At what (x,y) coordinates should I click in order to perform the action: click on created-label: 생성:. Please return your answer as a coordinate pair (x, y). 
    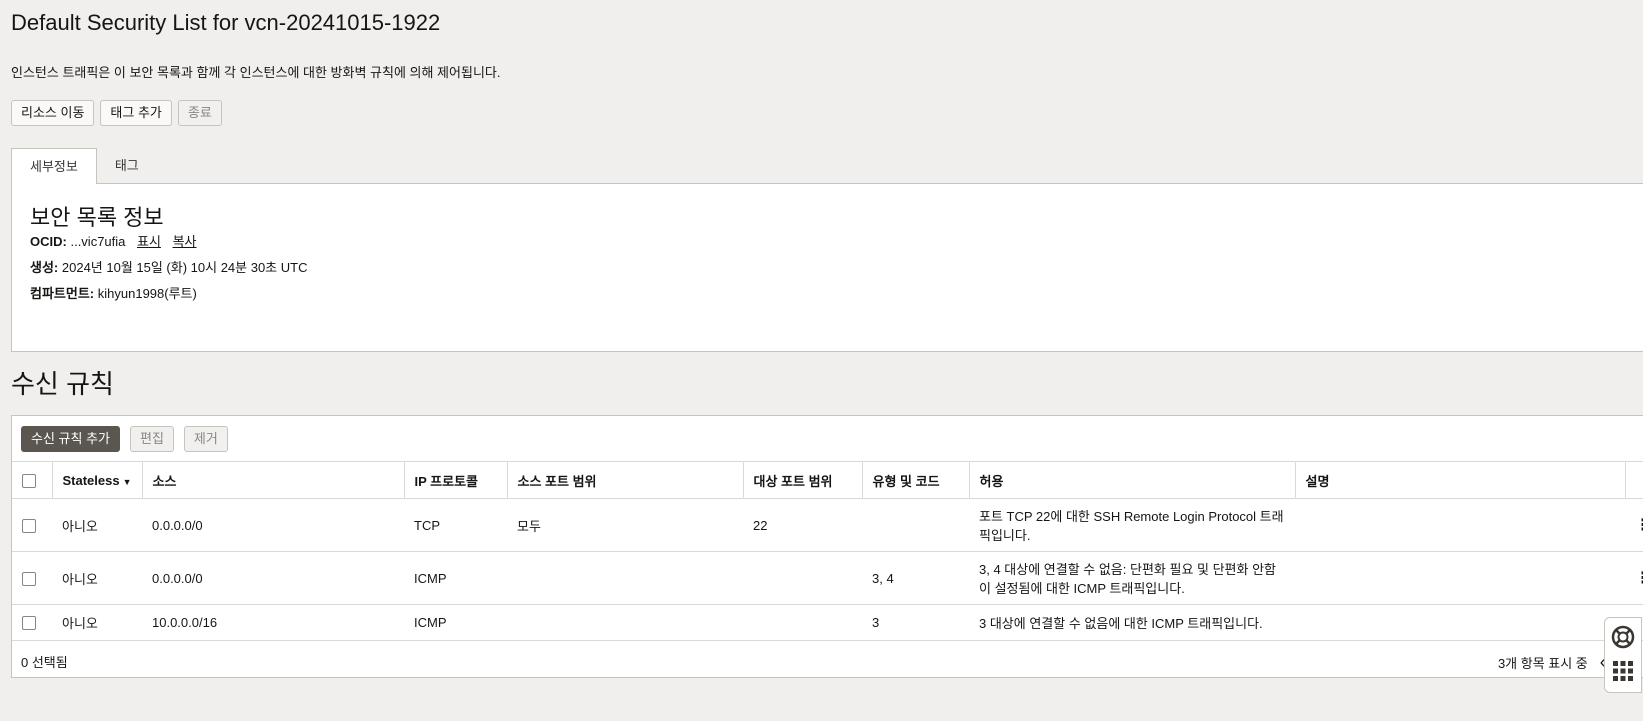
    Looking at the image, I should click on (44, 267).